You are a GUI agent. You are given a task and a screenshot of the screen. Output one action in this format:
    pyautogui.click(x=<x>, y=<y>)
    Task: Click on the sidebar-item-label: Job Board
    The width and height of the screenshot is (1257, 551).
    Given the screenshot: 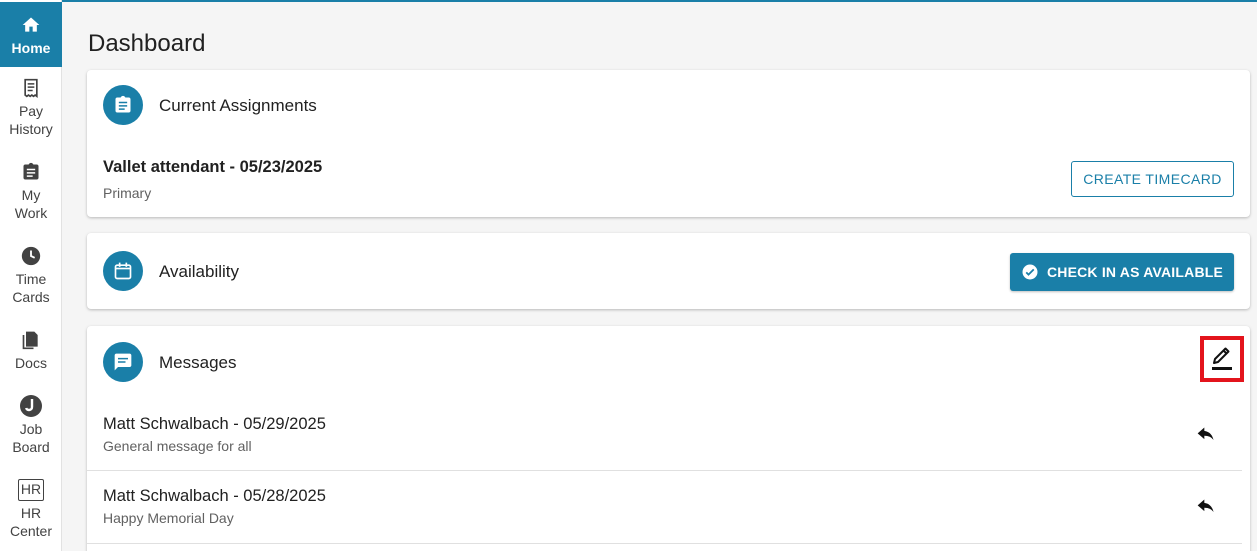 What is the action you would take?
    pyautogui.click(x=31, y=438)
    